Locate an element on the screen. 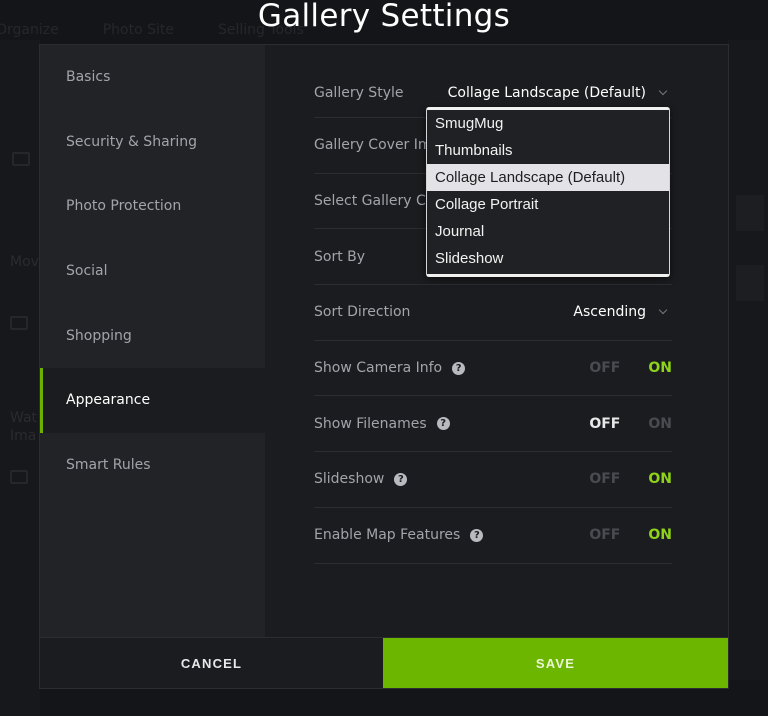 The height and width of the screenshot is (716, 768). setting-row-slideshow: Slideshow ? OFF ON is located at coordinates (493, 480).